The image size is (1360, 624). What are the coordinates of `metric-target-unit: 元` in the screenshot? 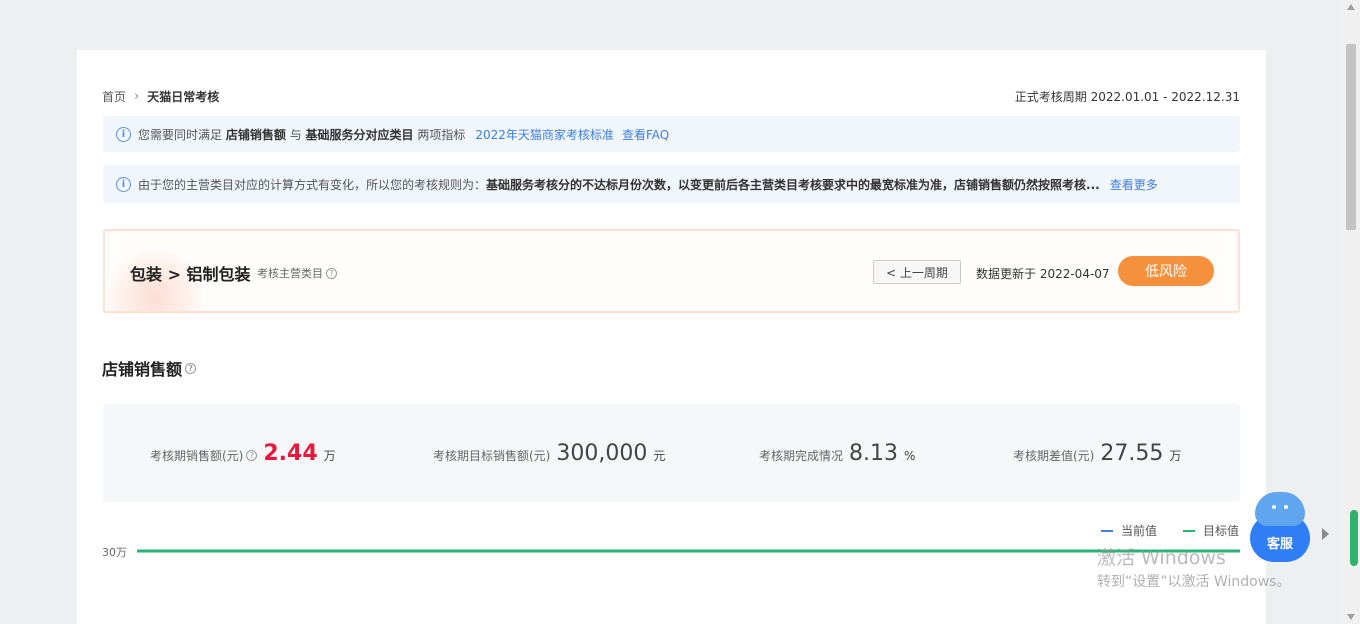 It's located at (659, 456).